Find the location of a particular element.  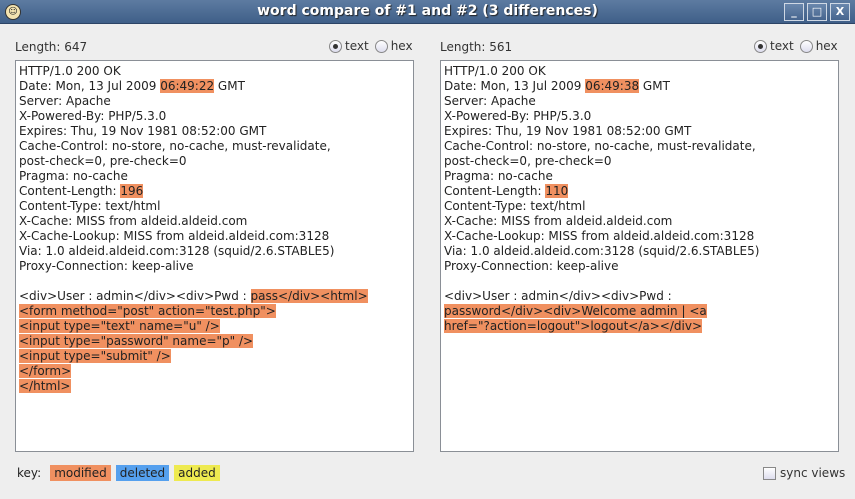

modified-segment: <input type="text" name="u" /> is located at coordinates (119, 326).